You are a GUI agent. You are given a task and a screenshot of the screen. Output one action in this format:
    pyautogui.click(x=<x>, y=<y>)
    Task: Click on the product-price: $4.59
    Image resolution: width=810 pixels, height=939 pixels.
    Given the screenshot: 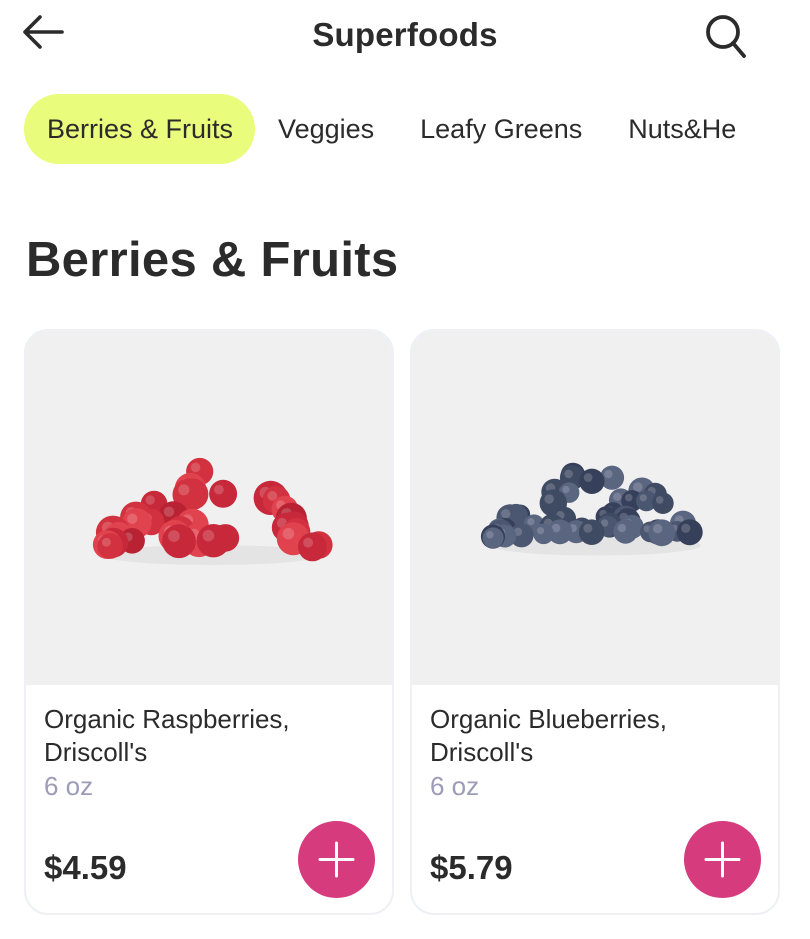 What is the action you would take?
    pyautogui.click(x=85, y=867)
    